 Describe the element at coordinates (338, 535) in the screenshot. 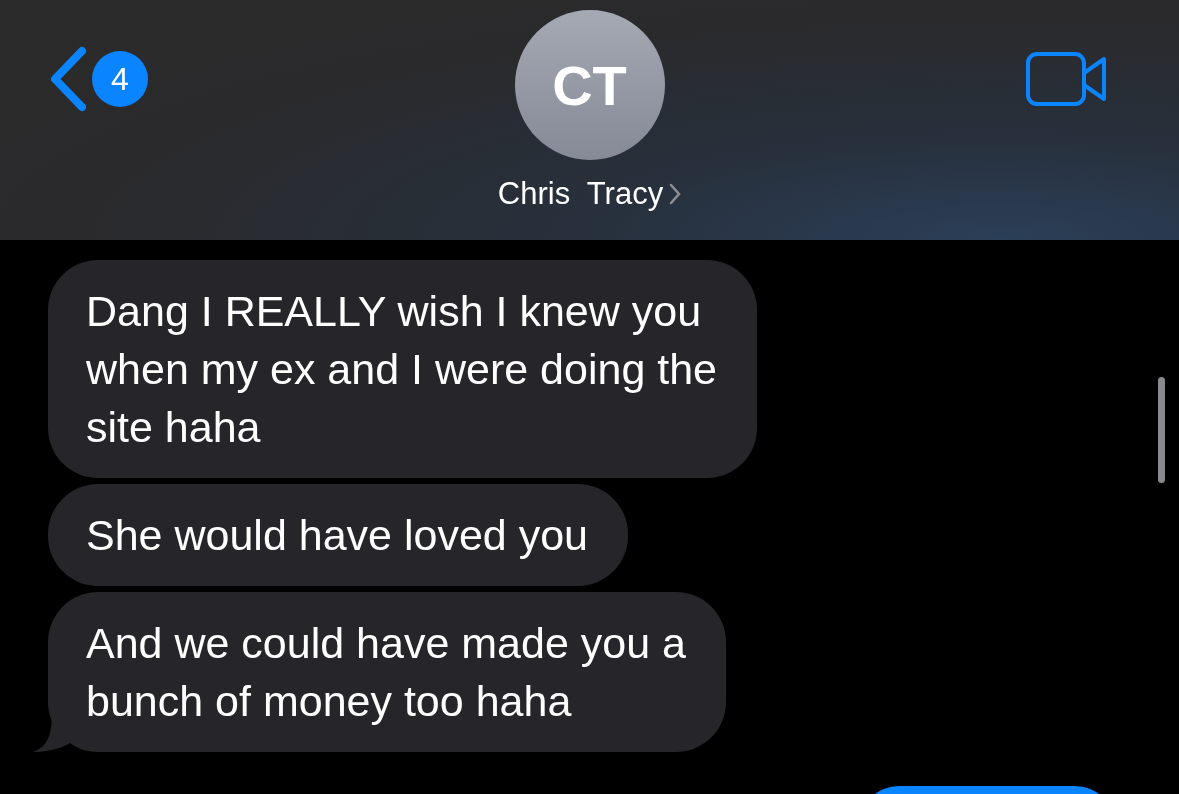

I see `message-bubble: She would have loved you` at that location.